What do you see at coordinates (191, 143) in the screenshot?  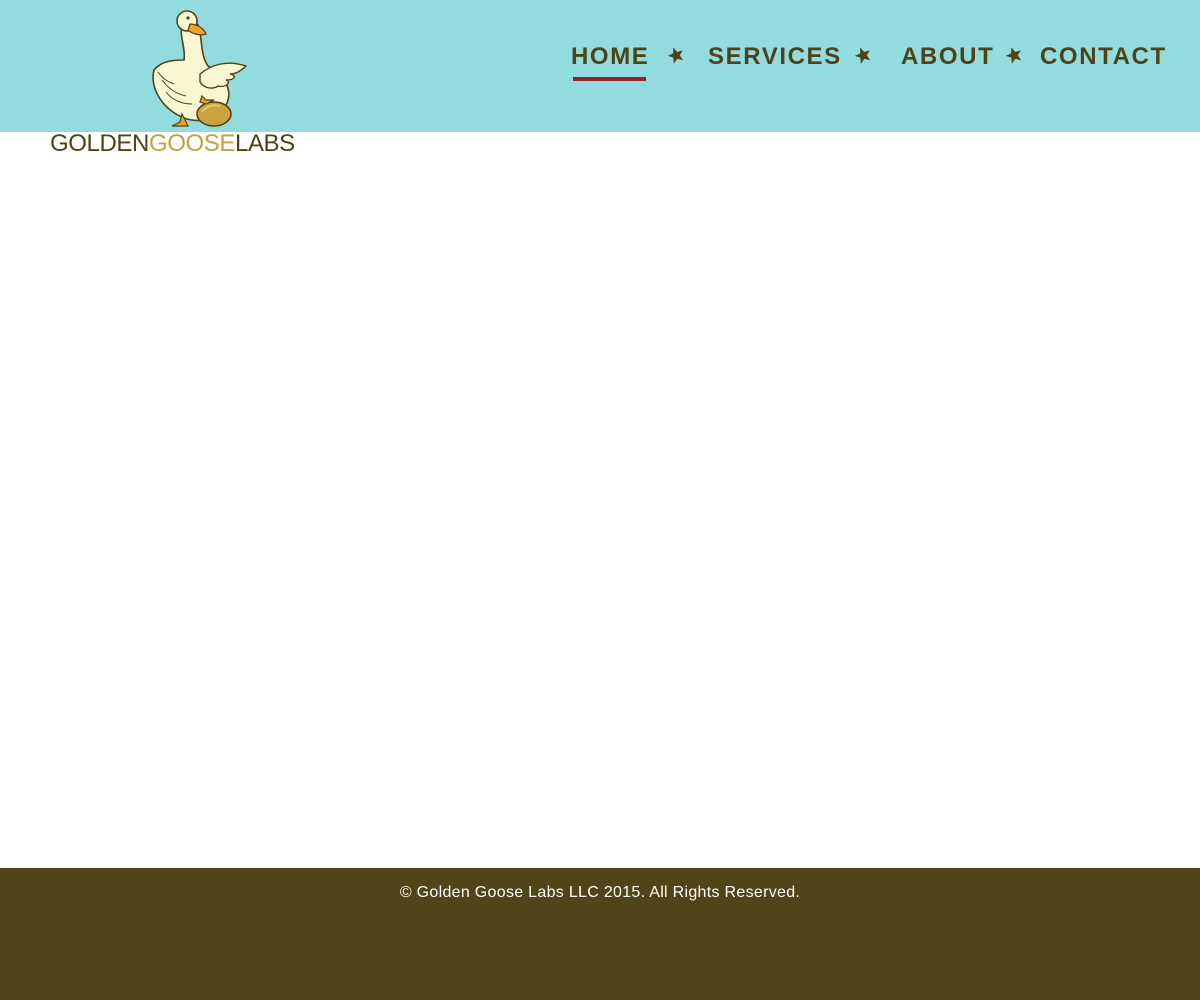 I see `logo-word-goose: GOOSE` at bounding box center [191, 143].